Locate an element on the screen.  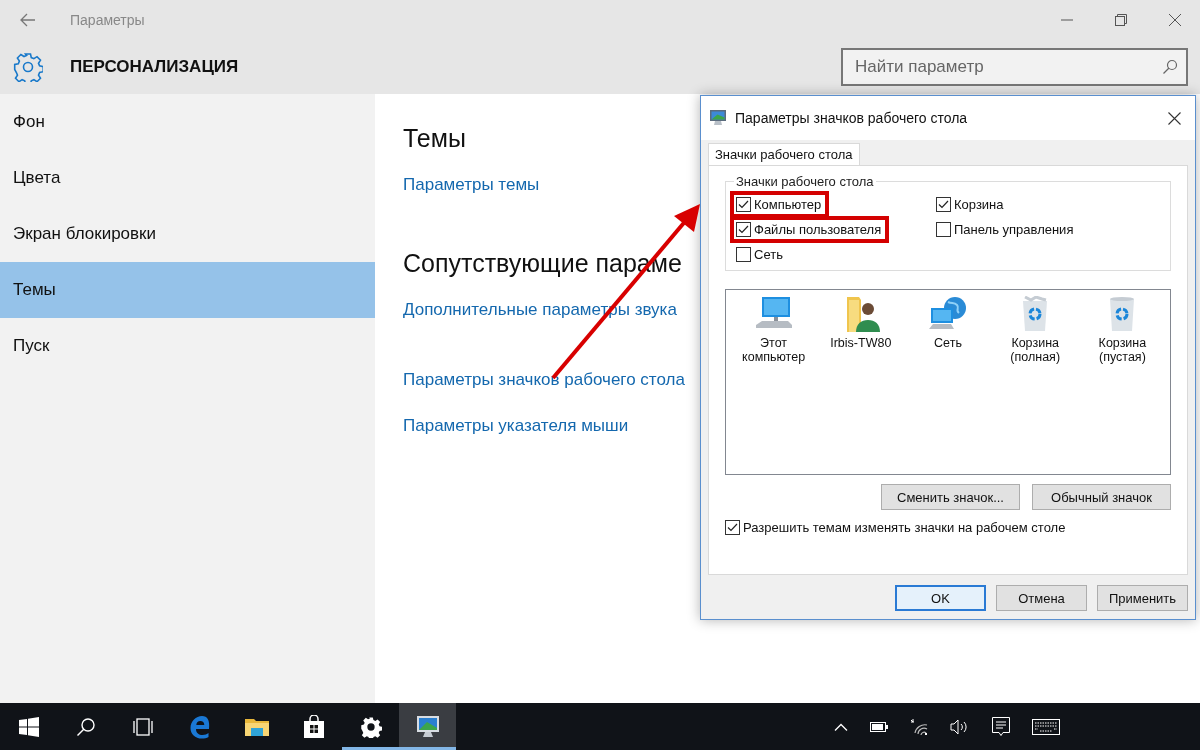
desktop-icon-item: Этот компьютер is located at coordinates (774, 382).